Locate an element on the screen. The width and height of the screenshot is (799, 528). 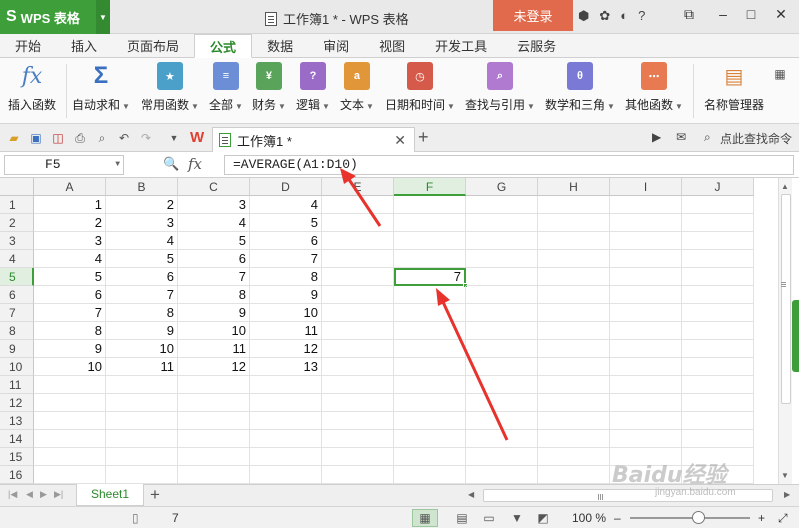
last-sheet-icon: ▶| is located at coordinates (58, 494).